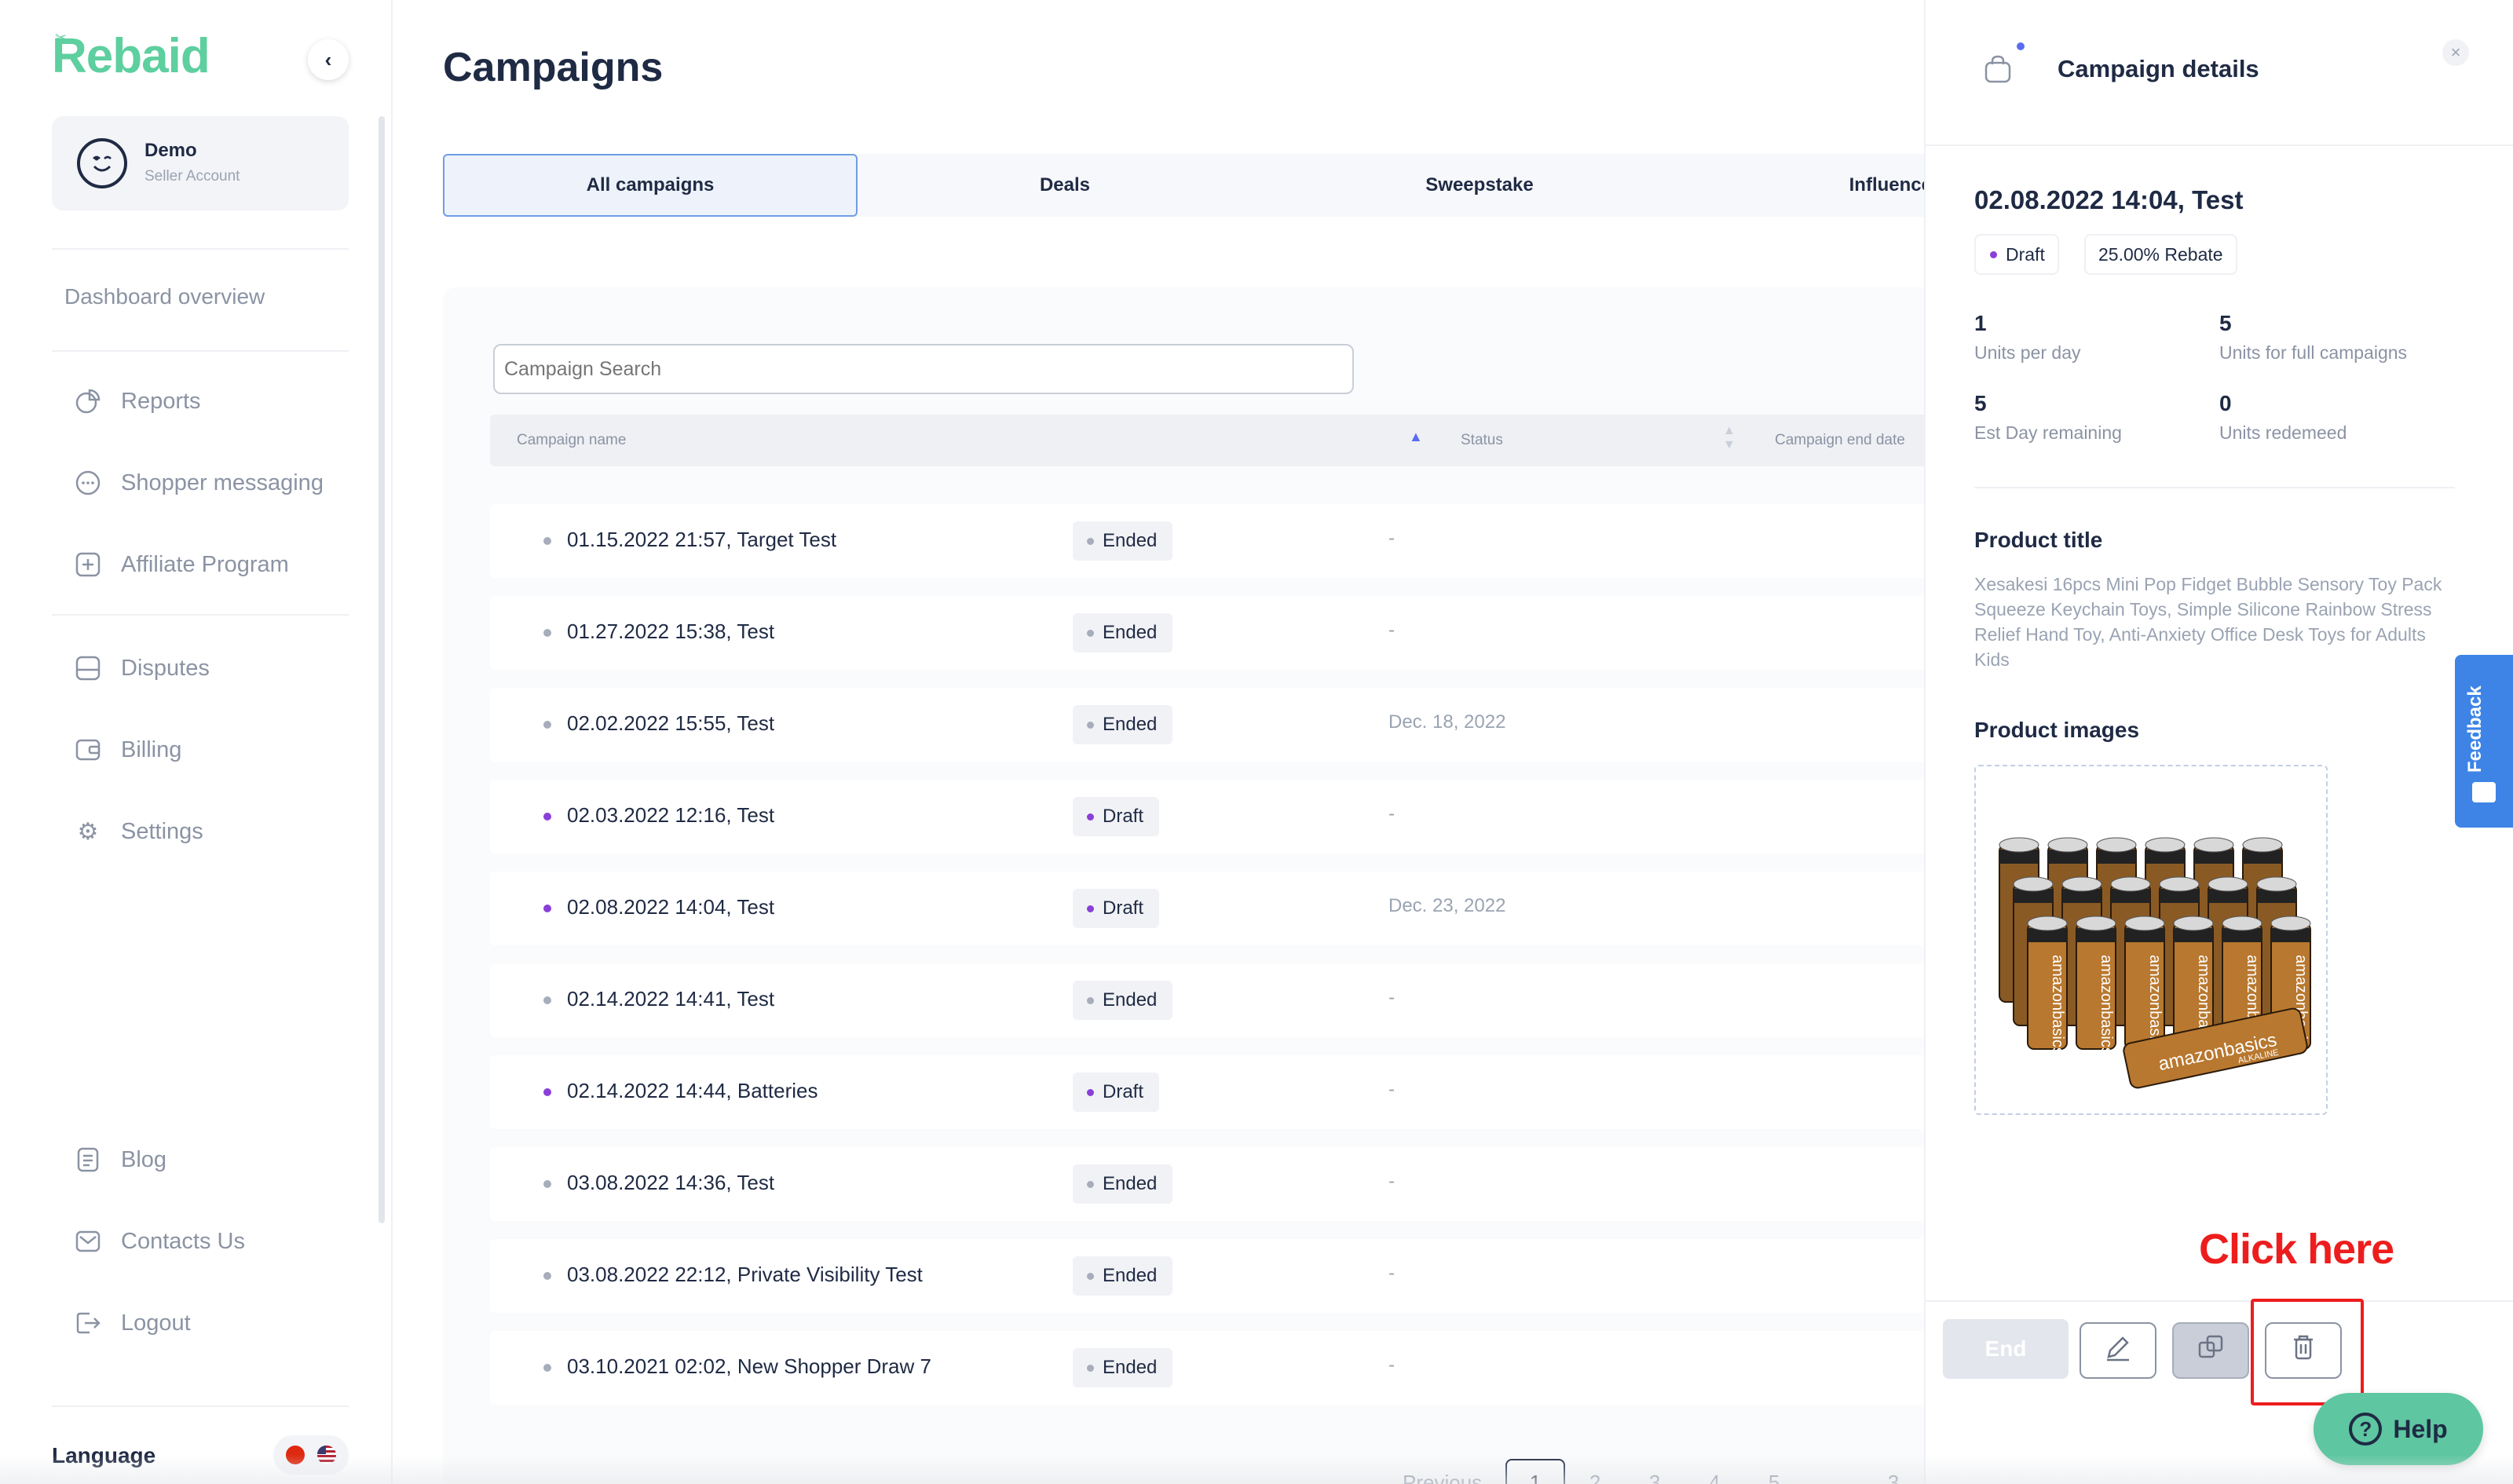 The image size is (2513, 1484). I want to click on sidebar-item-label: Contacts Us, so click(183, 1241).